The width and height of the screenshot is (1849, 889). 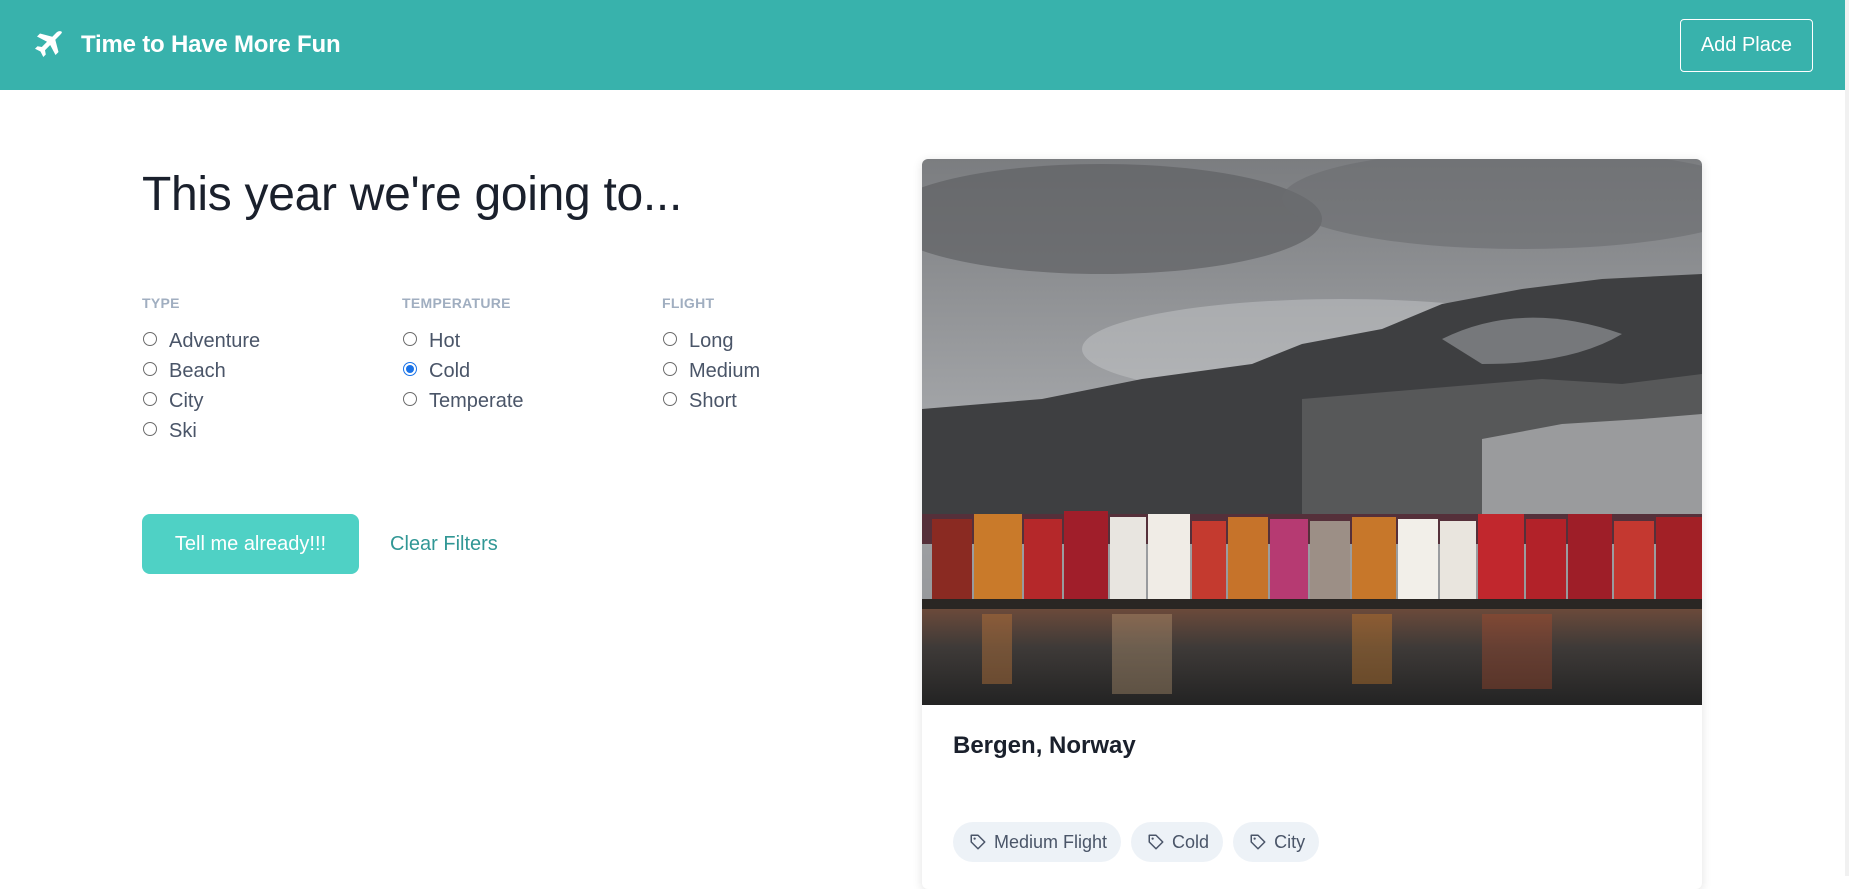 I want to click on filter-group-flight: FLIGHT Long Medium Short, so click(x=792, y=371).